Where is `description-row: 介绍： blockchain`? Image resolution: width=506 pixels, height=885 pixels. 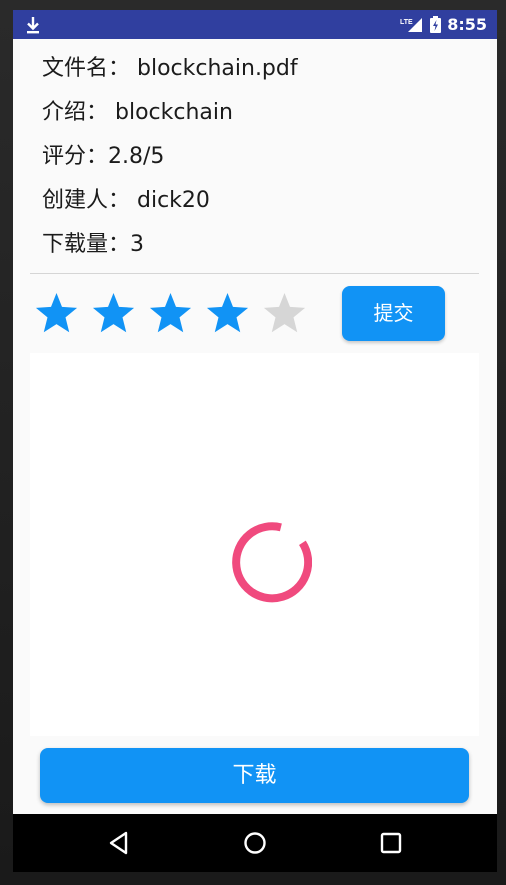
description-row: 介绍： blockchain is located at coordinates (137, 112).